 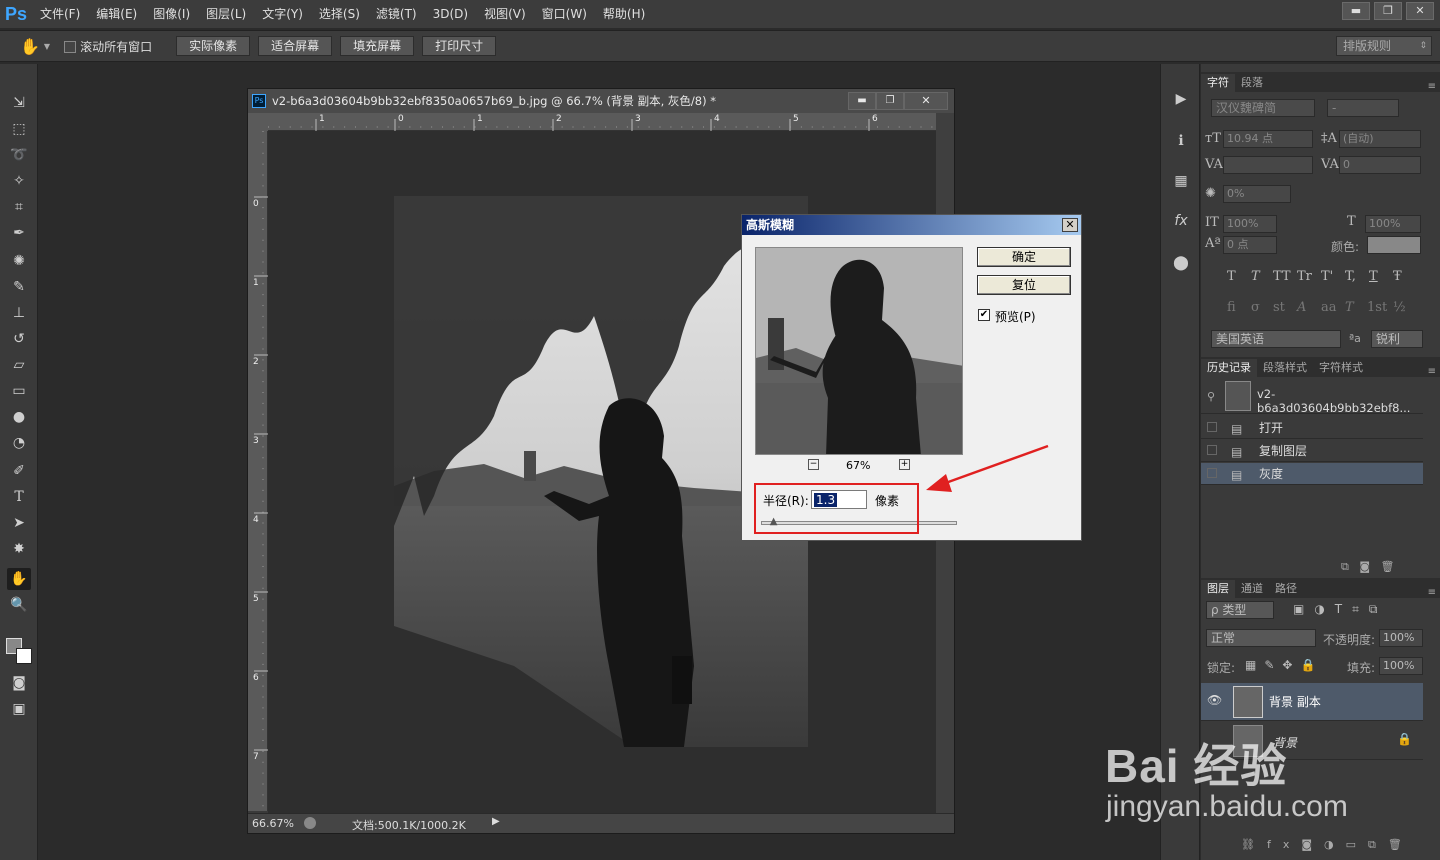 I want to click on restore-button: ❐, so click(x=1388, y=11).